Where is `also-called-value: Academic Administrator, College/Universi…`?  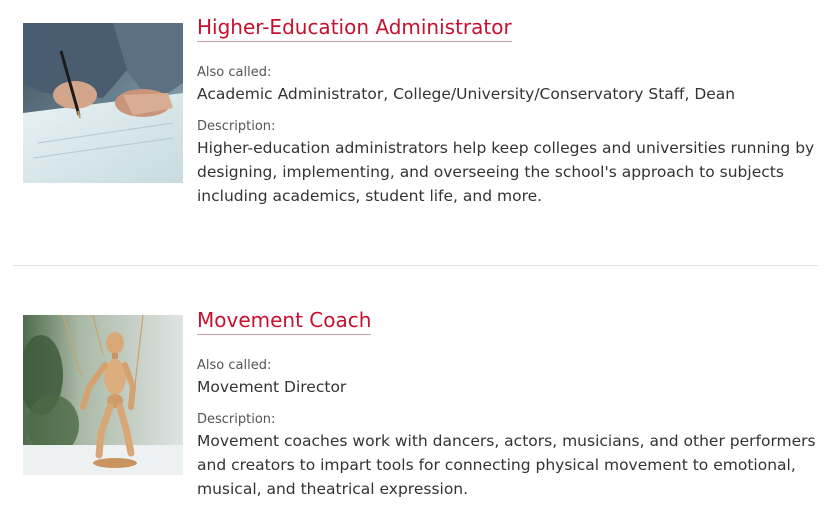
also-called-value: Academic Administrator, College/Universi… is located at coordinates (466, 94).